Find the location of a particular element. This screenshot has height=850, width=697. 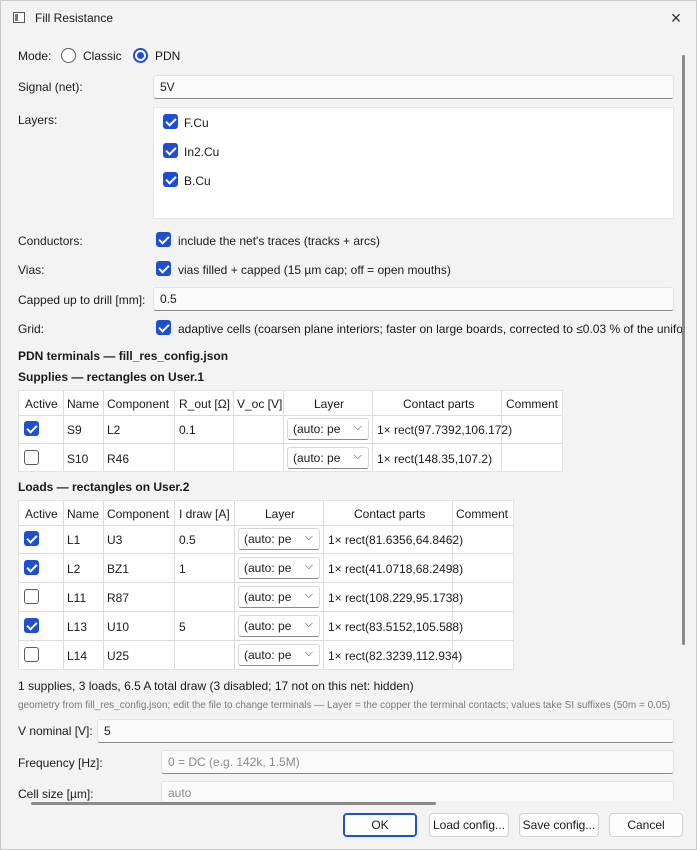

supplies-col-name: Name is located at coordinates (83, 404).